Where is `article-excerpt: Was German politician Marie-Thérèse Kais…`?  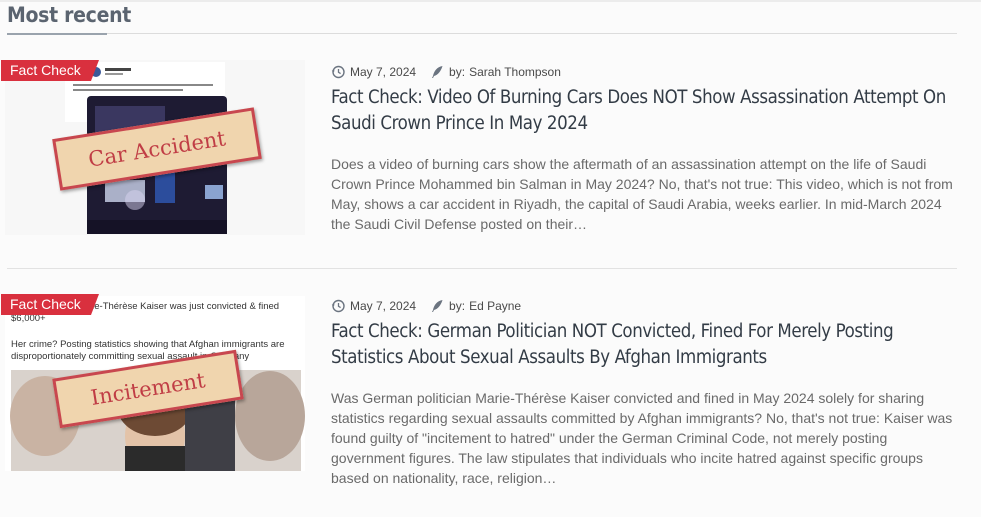
article-excerpt: Was German politician Marie-Thérèse Kais… is located at coordinates (642, 438).